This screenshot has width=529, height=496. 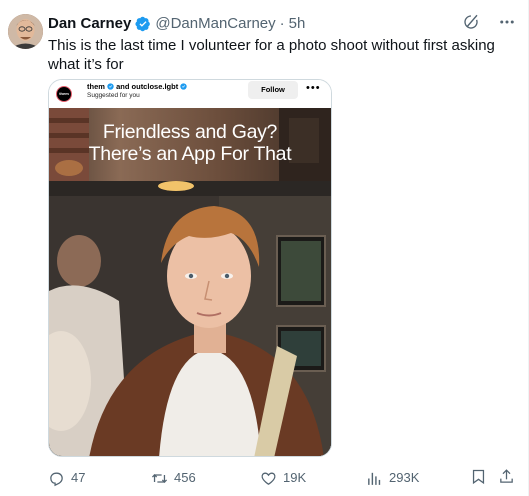 What do you see at coordinates (96, 86) in the screenshot?
I see `embedded-account-them: them` at bounding box center [96, 86].